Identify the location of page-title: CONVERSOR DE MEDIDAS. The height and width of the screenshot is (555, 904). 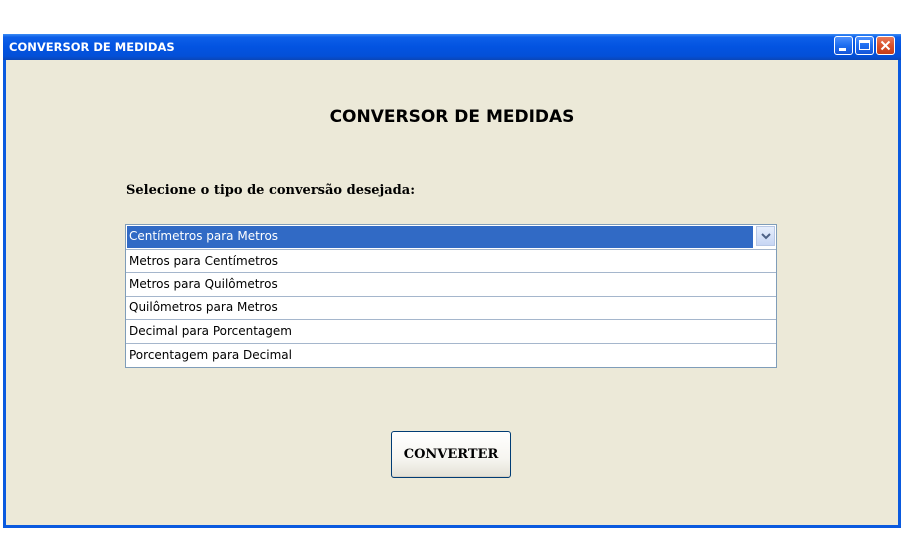
(452, 117).